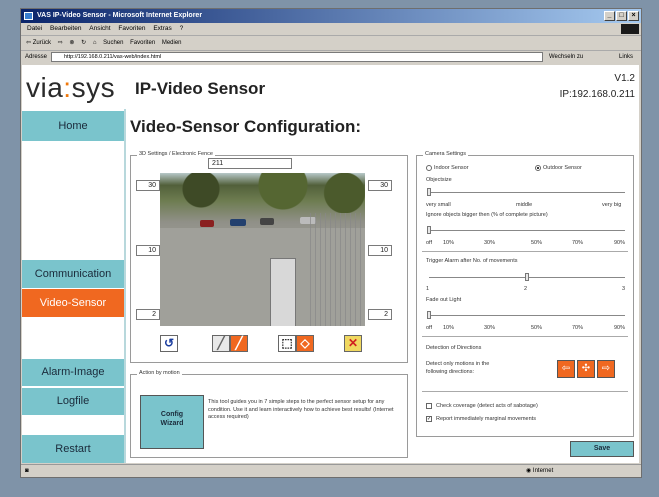 The image size is (659, 497). Describe the element at coordinates (262, 249) in the screenshot. I see `camera-image` at that location.